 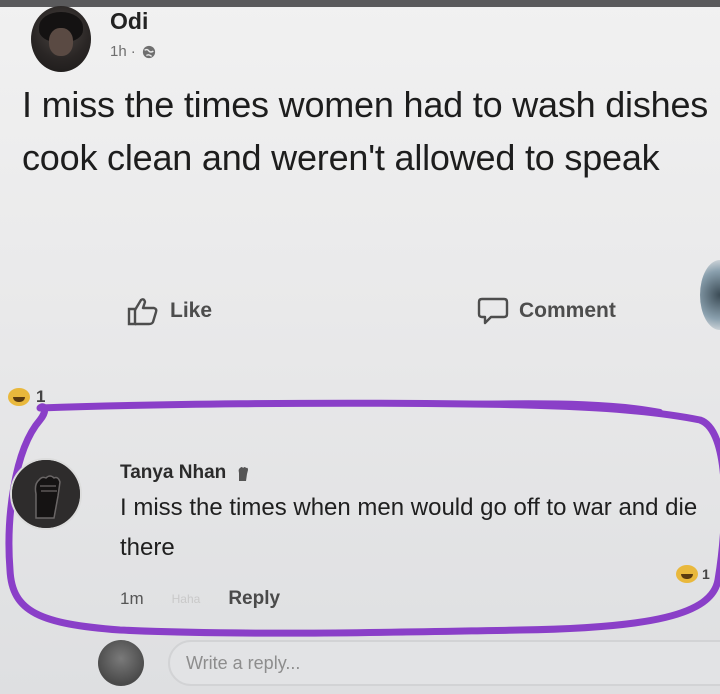 I want to click on edge-shadow, so click(x=710, y=295).